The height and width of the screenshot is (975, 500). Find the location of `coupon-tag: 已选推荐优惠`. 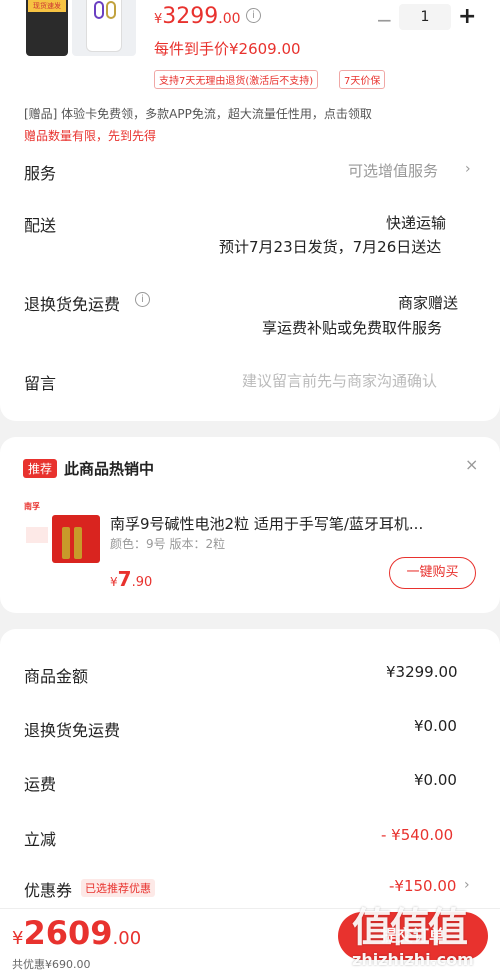

coupon-tag: 已选推荐优惠 is located at coordinates (118, 888).